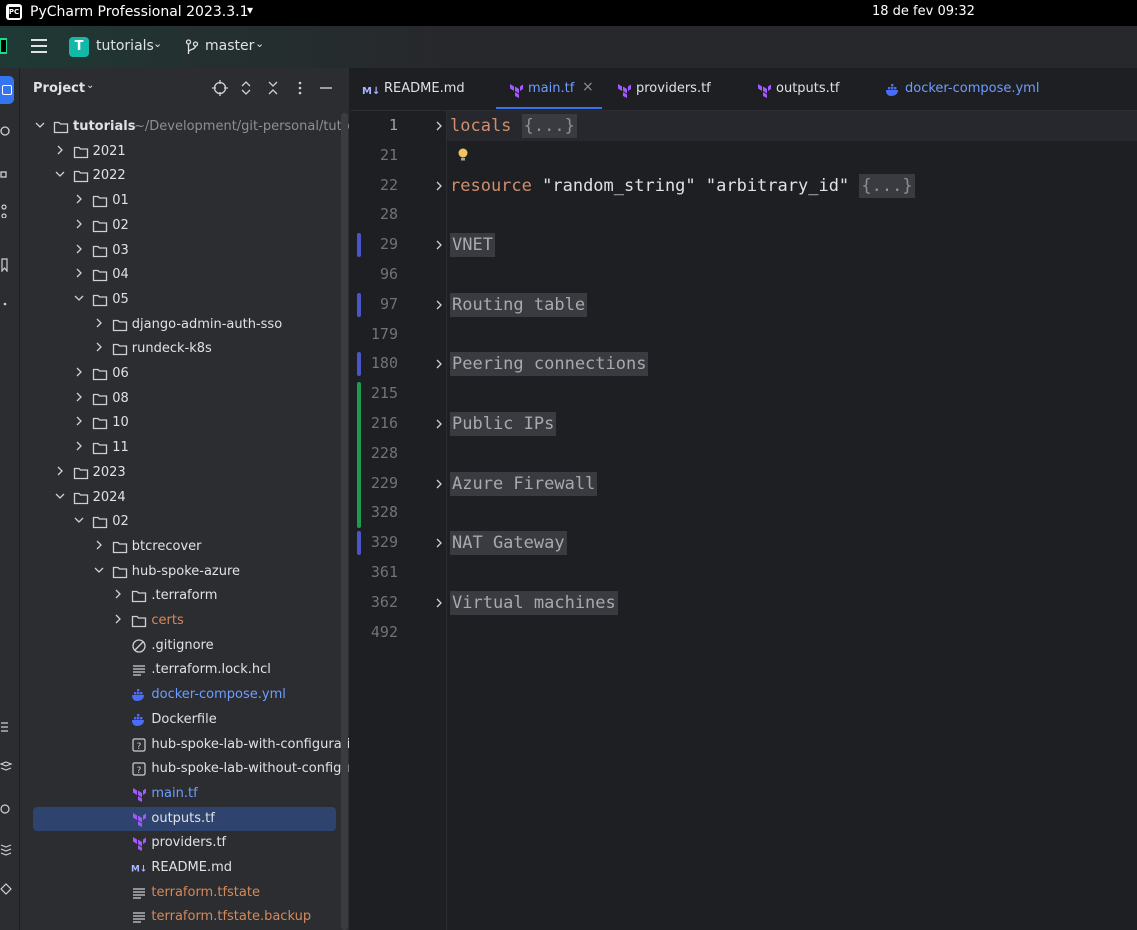 This screenshot has width=1137, height=930. I want to click on folded-region-label: Azure Firewall, so click(524, 483).